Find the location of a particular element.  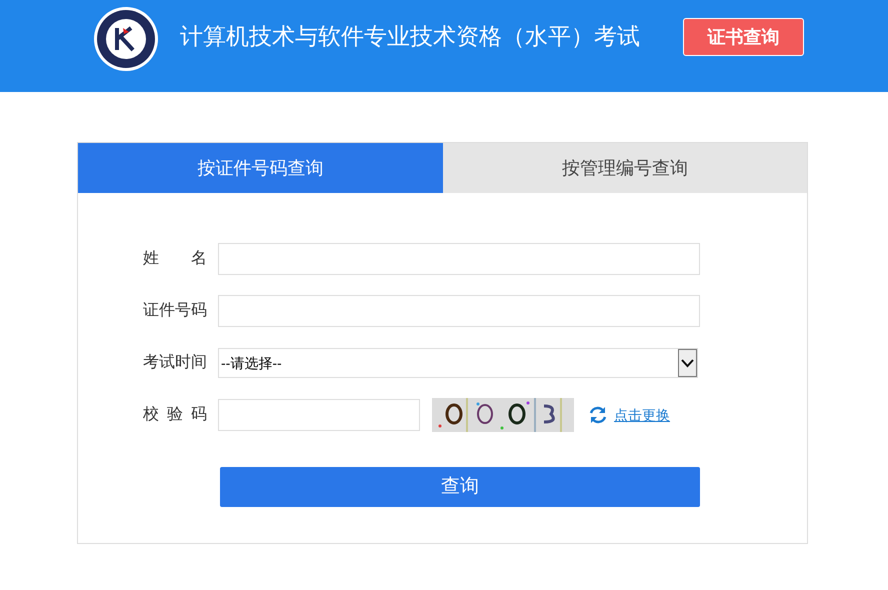

tab: 按证件号码查询 is located at coordinates (260, 168).